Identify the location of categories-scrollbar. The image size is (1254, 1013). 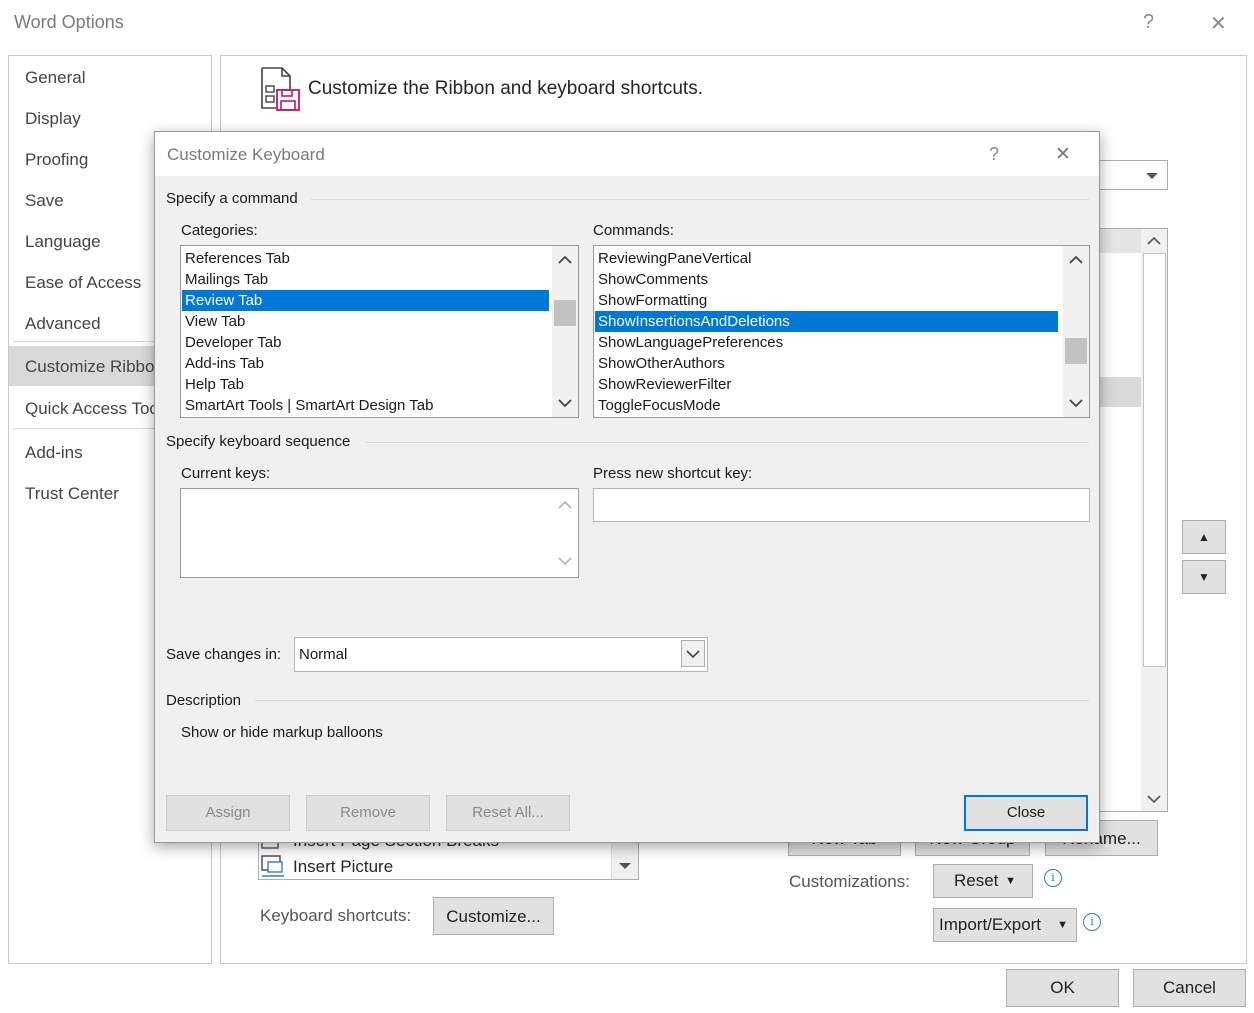
(565, 331).